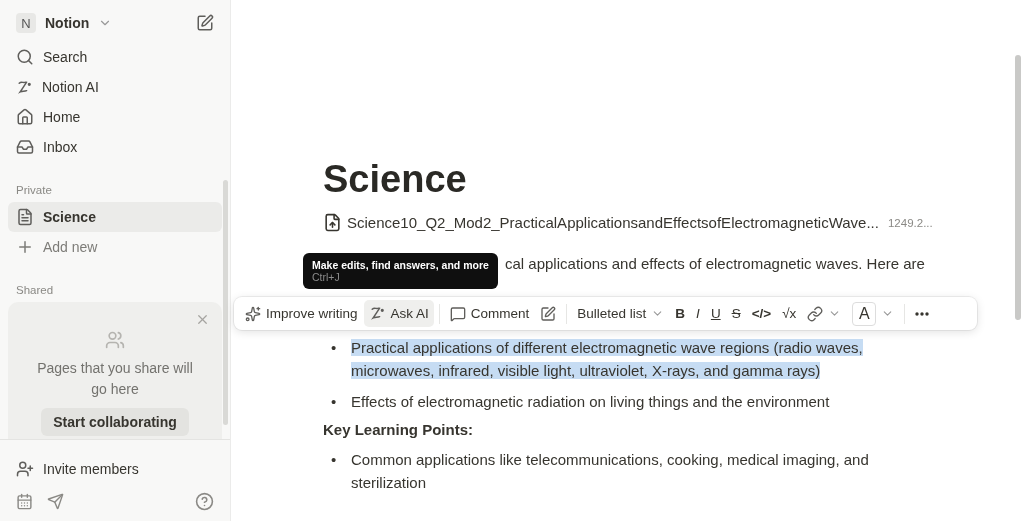 The image size is (1024, 521). What do you see at coordinates (736, 313) in the screenshot?
I see `strikethrough-button: S` at bounding box center [736, 313].